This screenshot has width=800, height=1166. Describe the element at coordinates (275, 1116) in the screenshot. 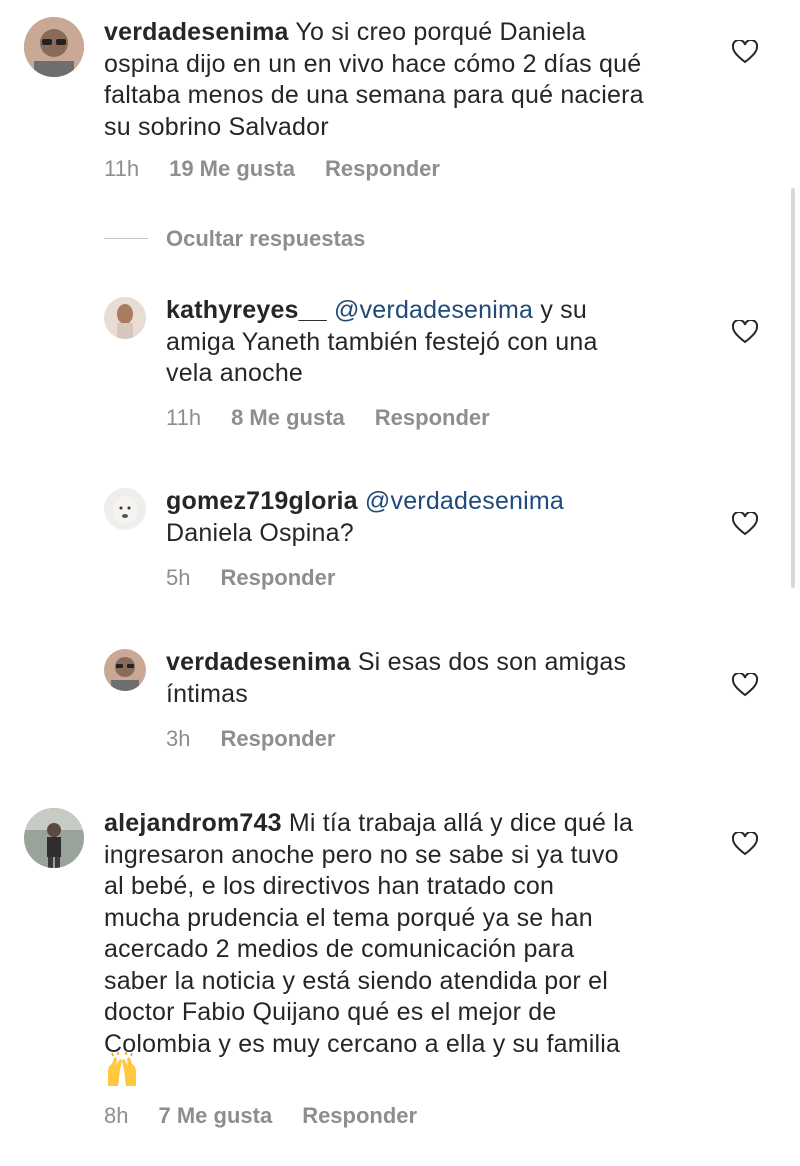

I see `comment-meta: 8h 7 Me gusta Responder` at that location.